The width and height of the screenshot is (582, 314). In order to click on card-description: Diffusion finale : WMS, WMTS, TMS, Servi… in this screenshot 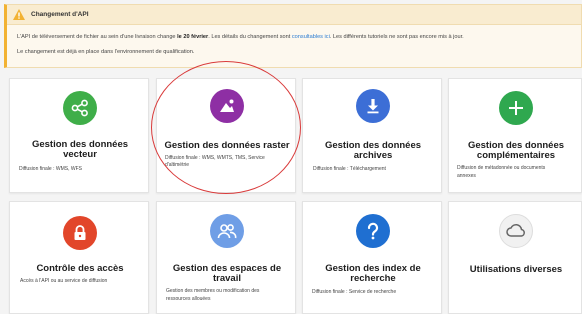, I will do `click(215, 158)`.